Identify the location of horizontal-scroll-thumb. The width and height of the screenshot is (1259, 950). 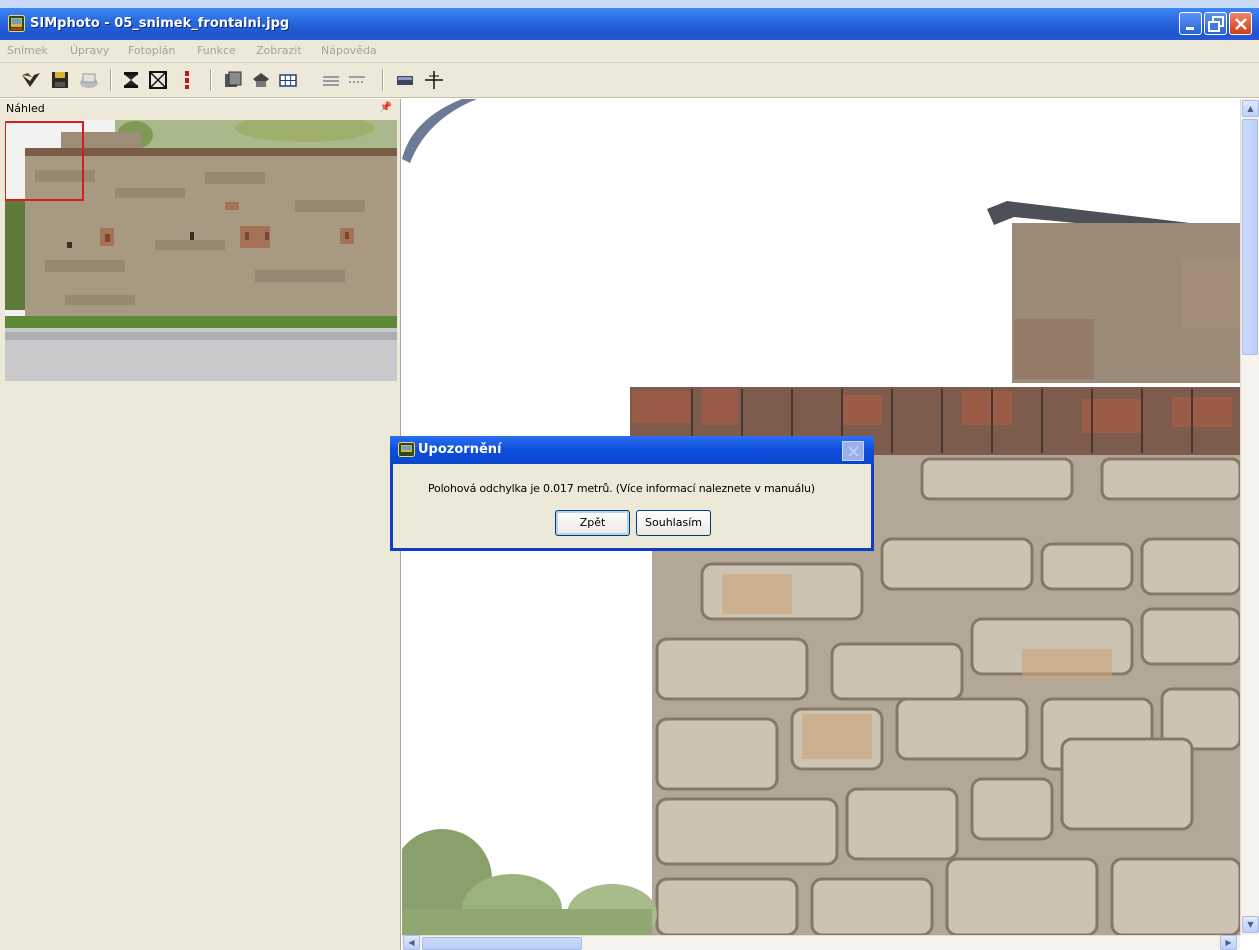
(502, 943).